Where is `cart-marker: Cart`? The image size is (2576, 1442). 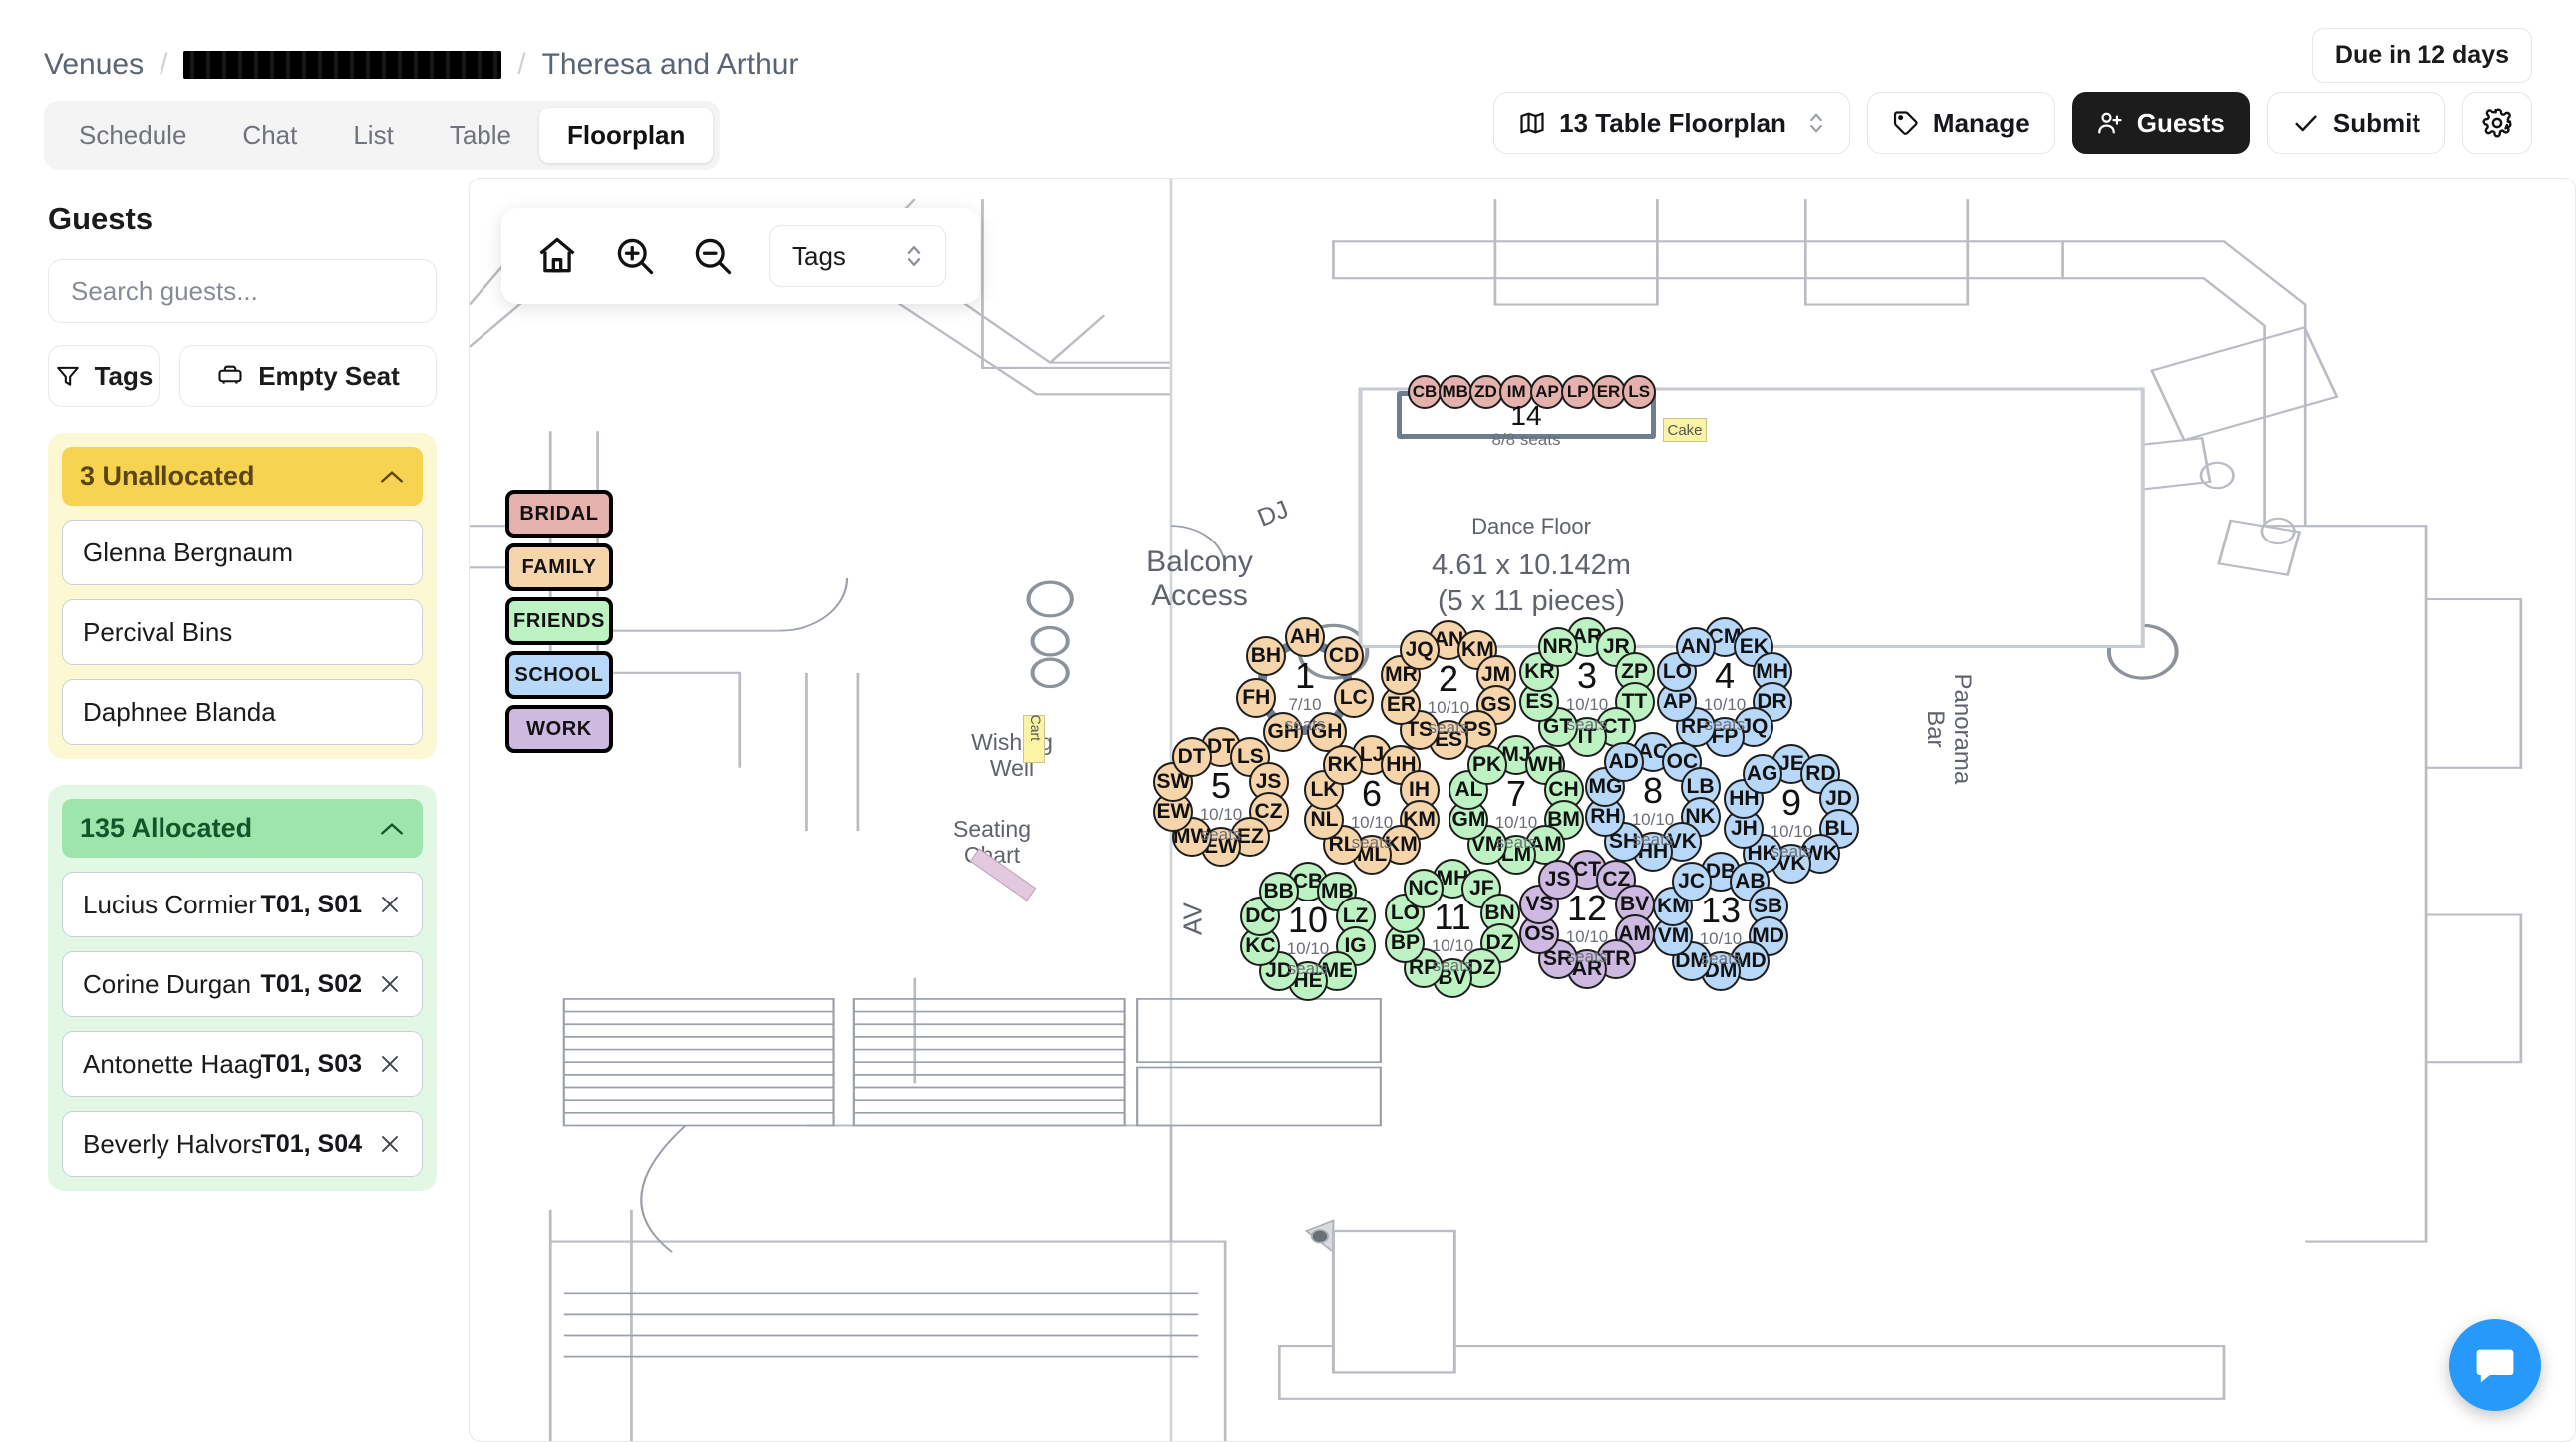
cart-marker: Cart is located at coordinates (1034, 739).